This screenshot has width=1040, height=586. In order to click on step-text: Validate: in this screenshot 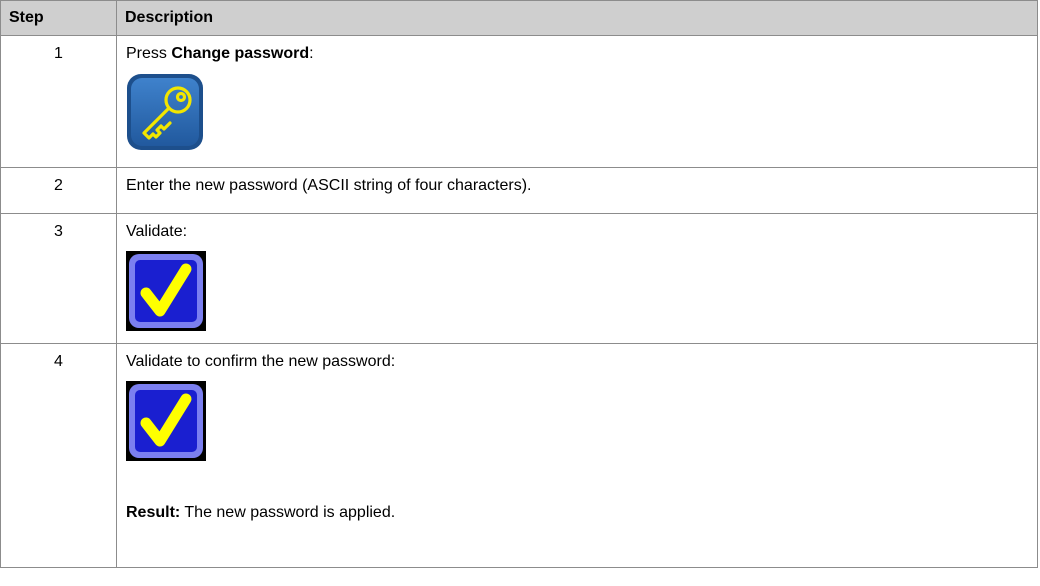, I will do `click(157, 231)`.